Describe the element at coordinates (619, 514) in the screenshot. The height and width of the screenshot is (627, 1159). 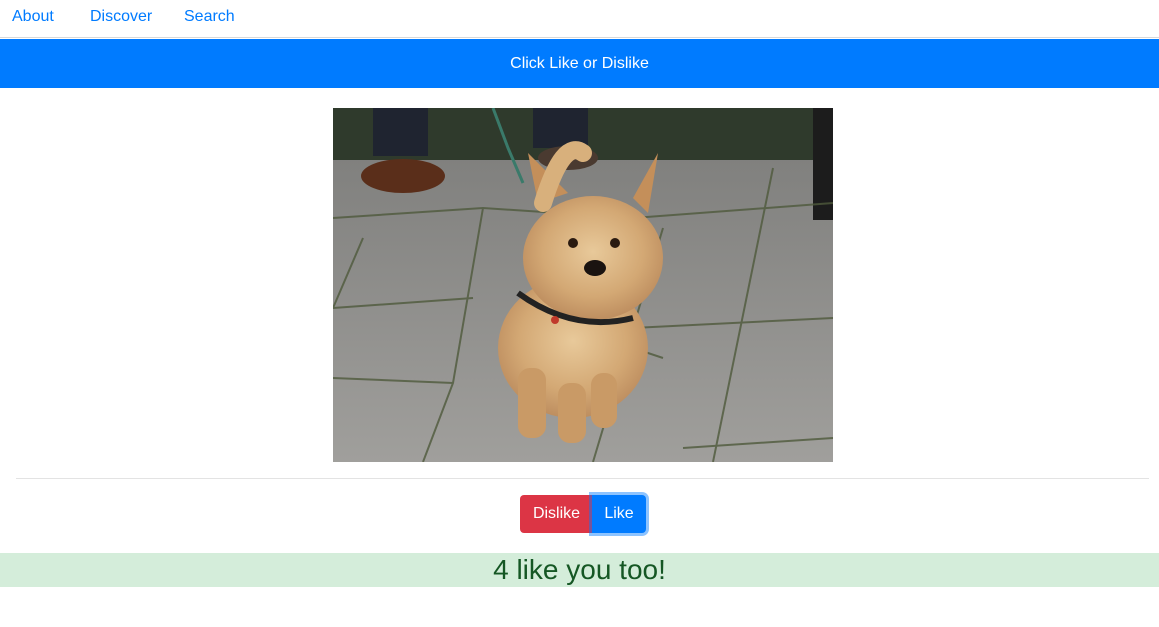
I see `like-button: Like` at that location.